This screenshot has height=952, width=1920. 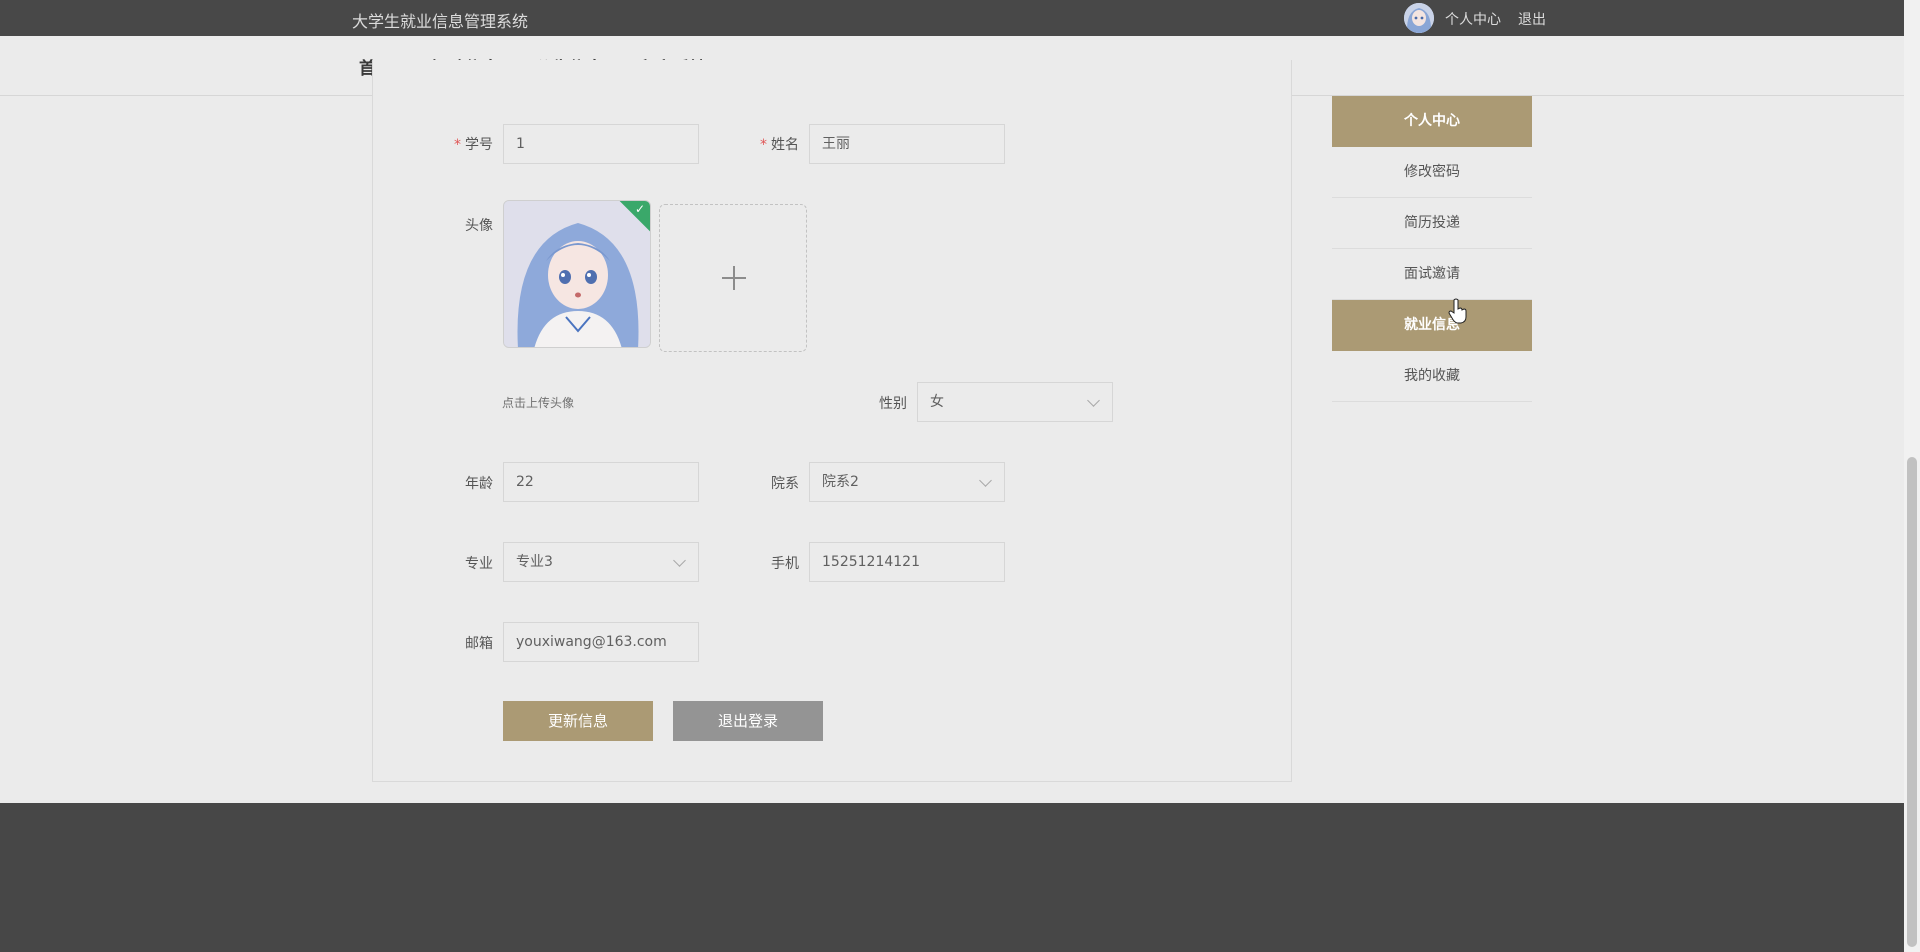 I want to click on email-field: youxiwang@163.com, so click(x=601, y=642).